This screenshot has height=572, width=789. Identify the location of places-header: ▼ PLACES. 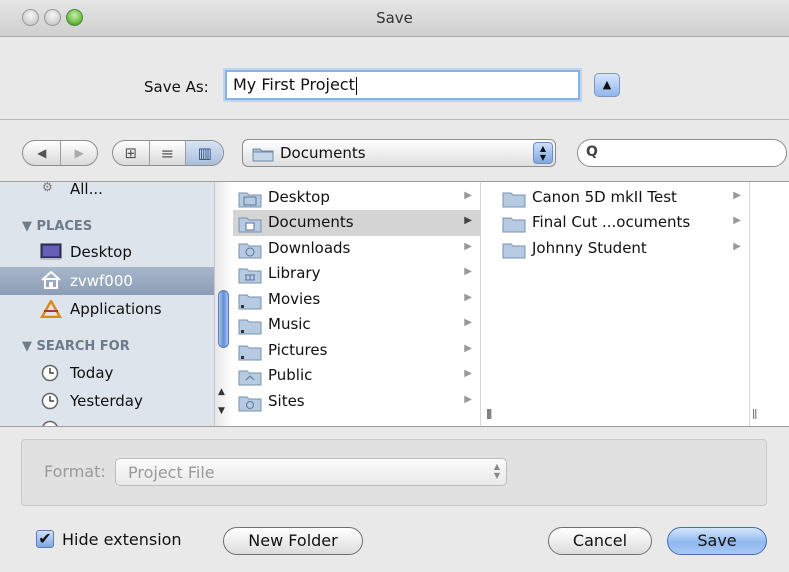
(57, 226).